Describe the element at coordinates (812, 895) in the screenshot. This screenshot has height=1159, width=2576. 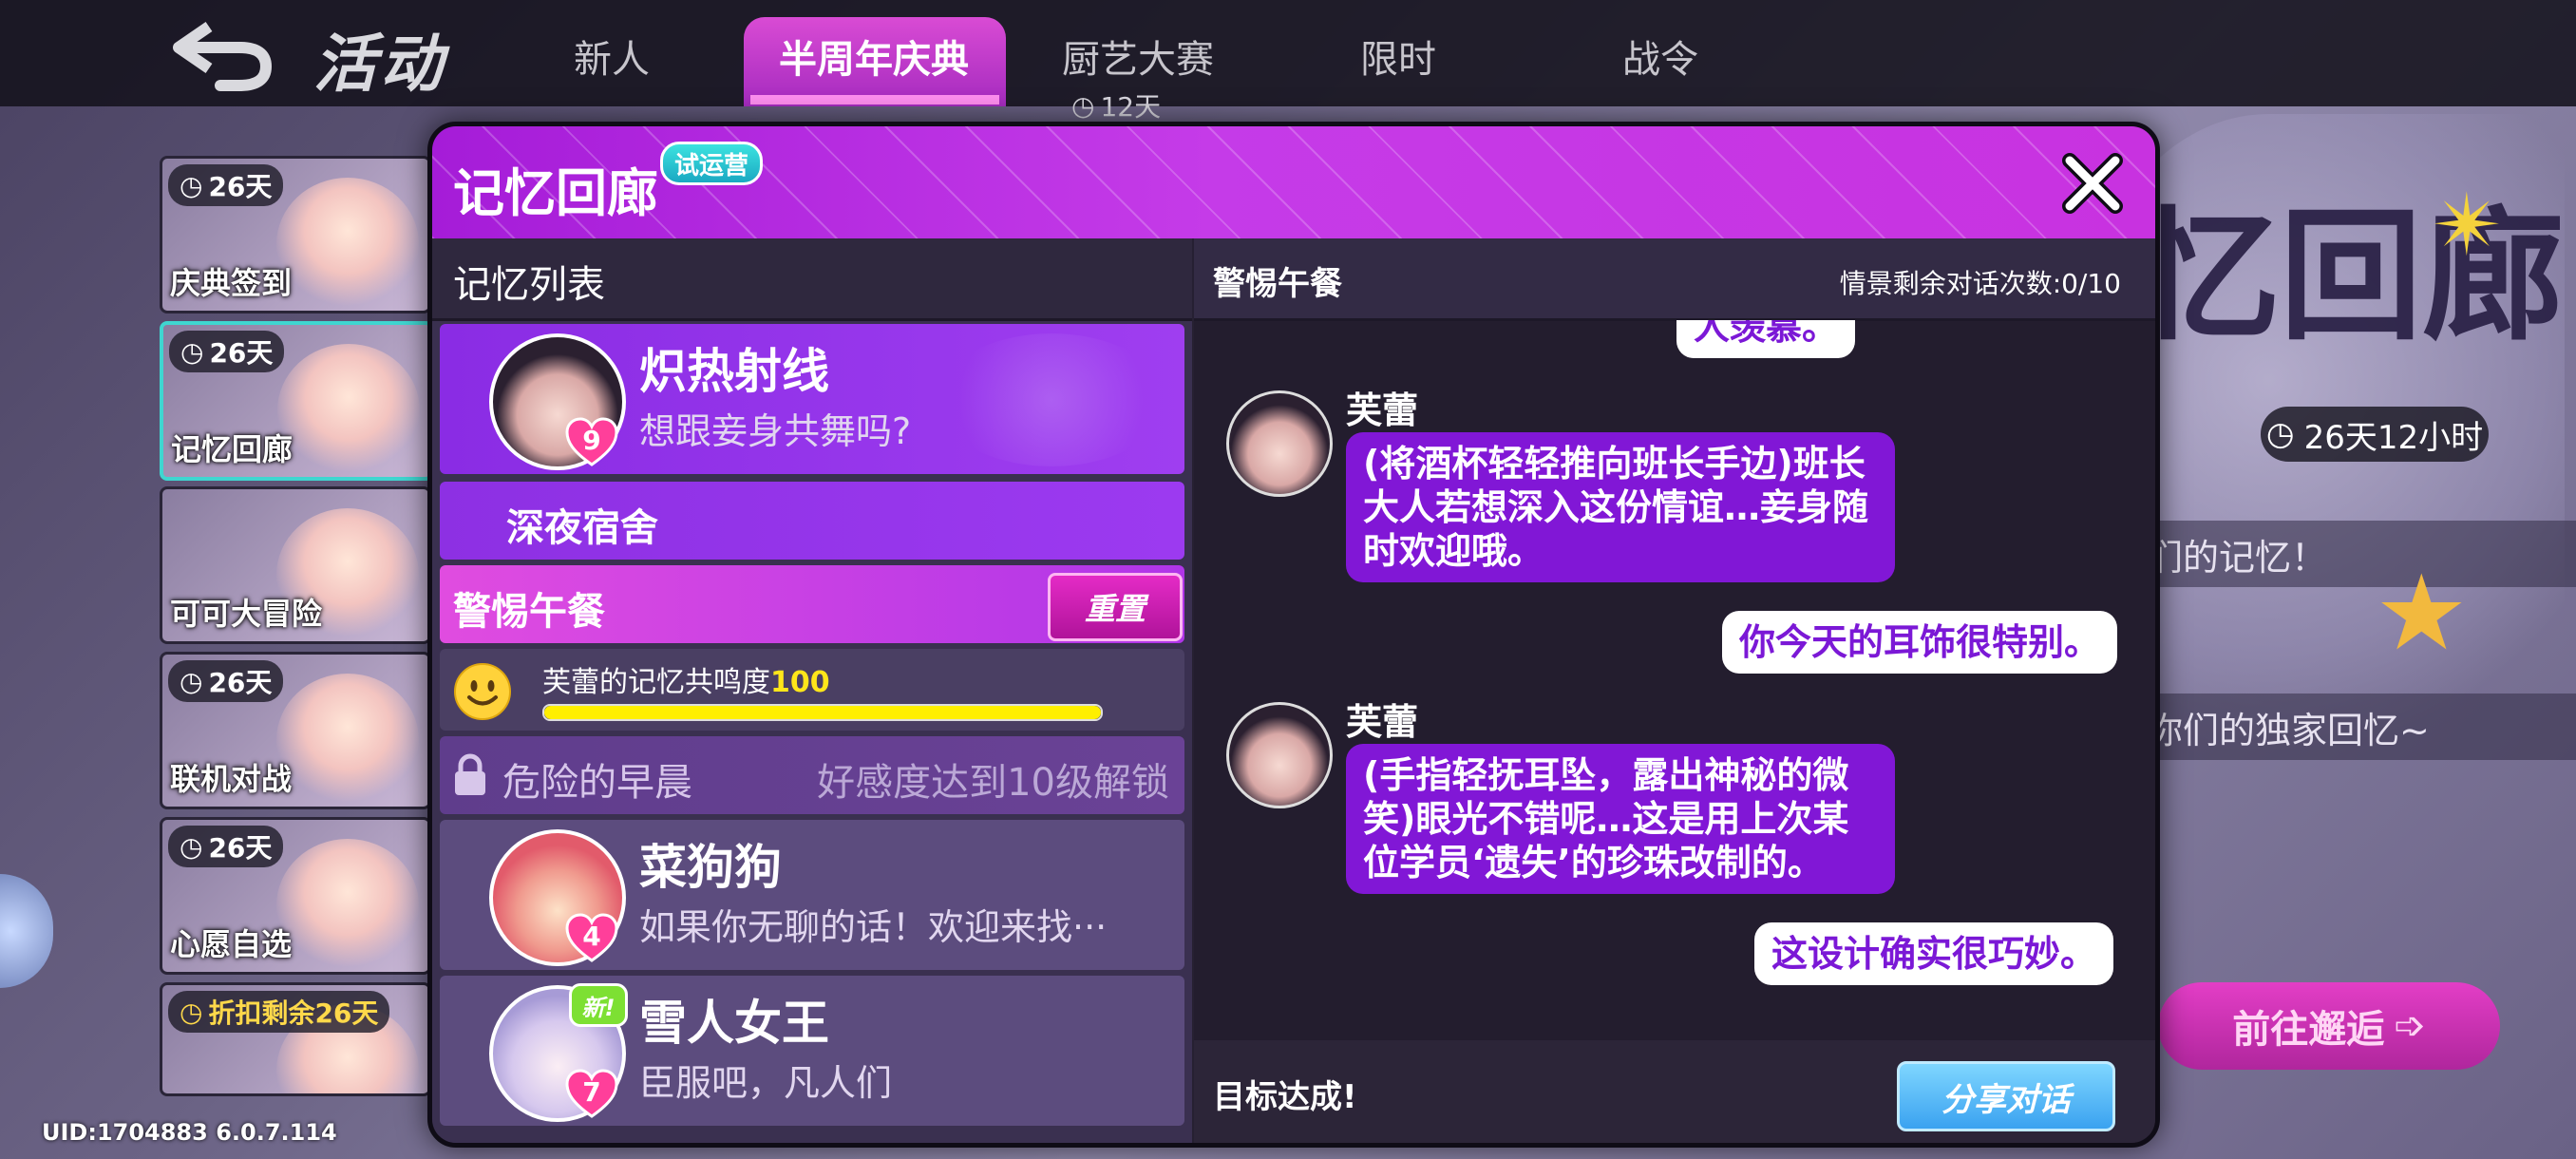
I see `memory-card: 4 菜狗狗 如果你无聊的话！欢迎来找···` at that location.